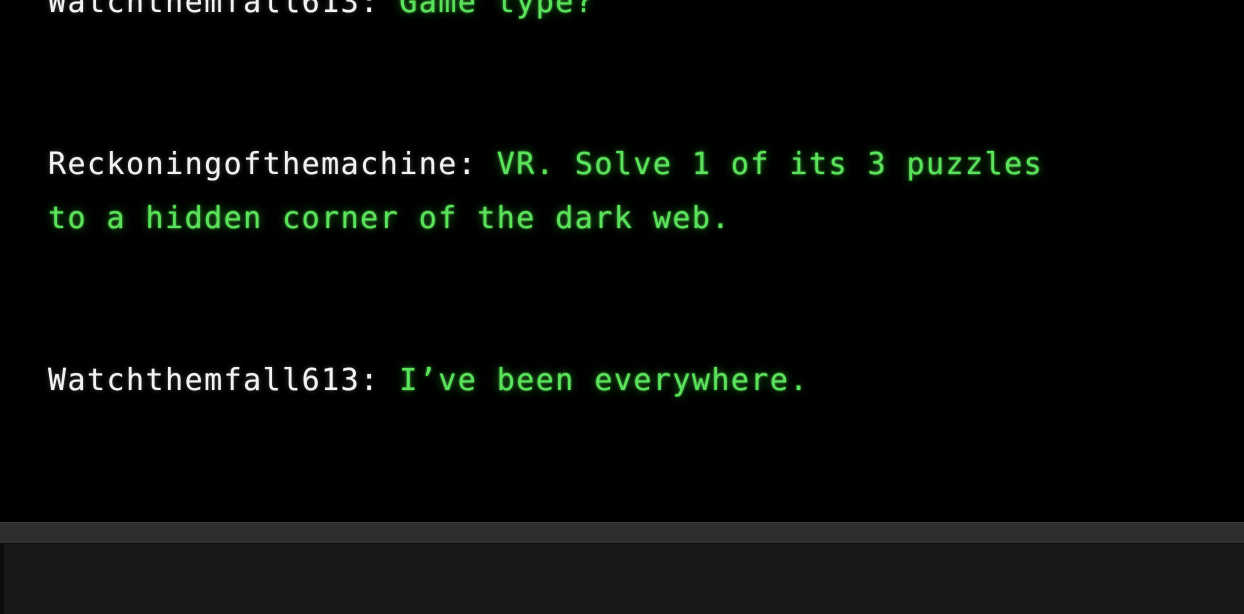 Image resolution: width=1244 pixels, height=614 pixels. What do you see at coordinates (487, 10) in the screenshot?
I see `message-body-text: Game type?` at bounding box center [487, 10].